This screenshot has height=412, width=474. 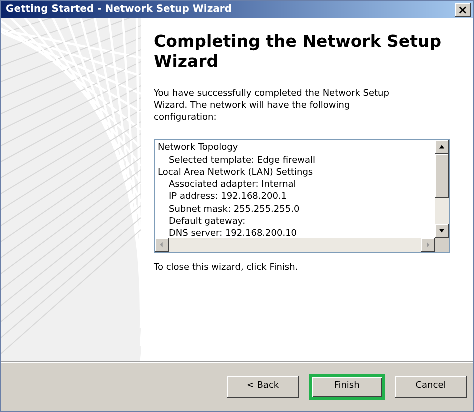 I want to click on scrollbar-corner, so click(x=442, y=245).